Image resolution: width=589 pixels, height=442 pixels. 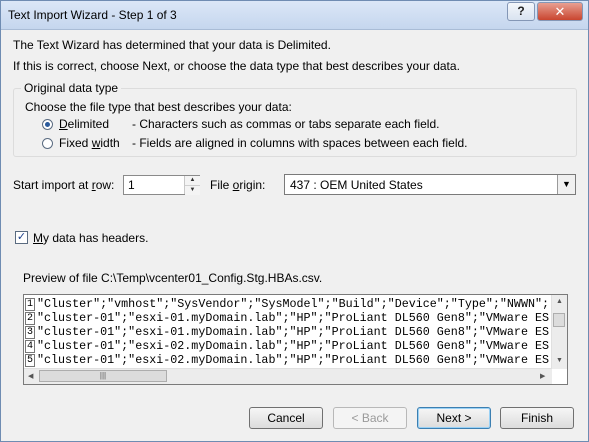 What do you see at coordinates (47, 124) in the screenshot?
I see `delimited-radio` at bounding box center [47, 124].